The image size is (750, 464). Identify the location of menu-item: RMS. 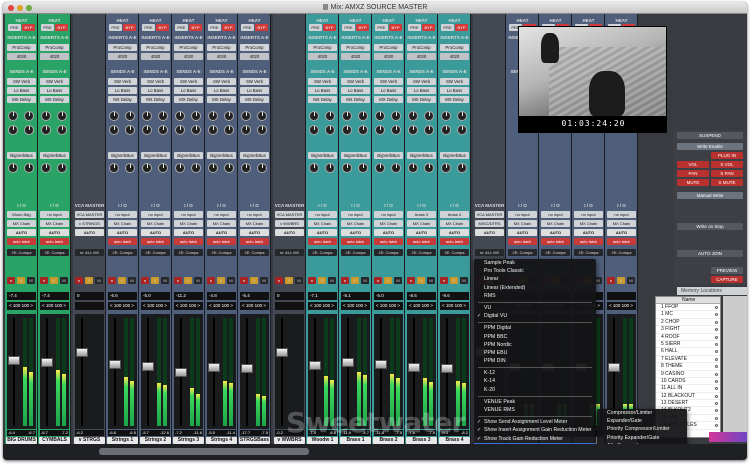
(535, 296).